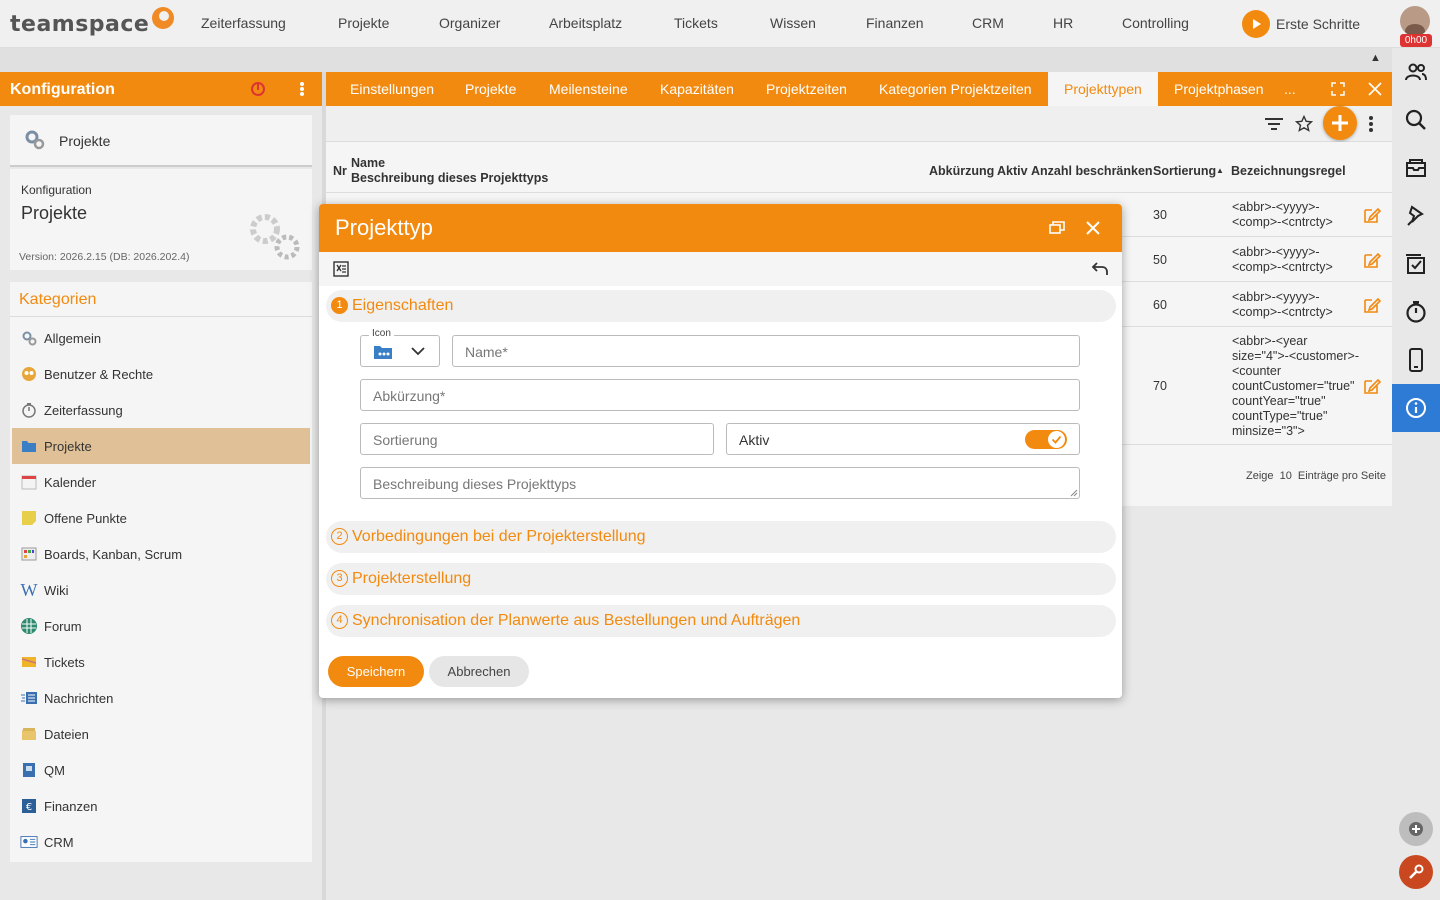  Describe the element at coordinates (392, 89) in the screenshot. I see `tab-einstellungen: Einstellungen` at that location.